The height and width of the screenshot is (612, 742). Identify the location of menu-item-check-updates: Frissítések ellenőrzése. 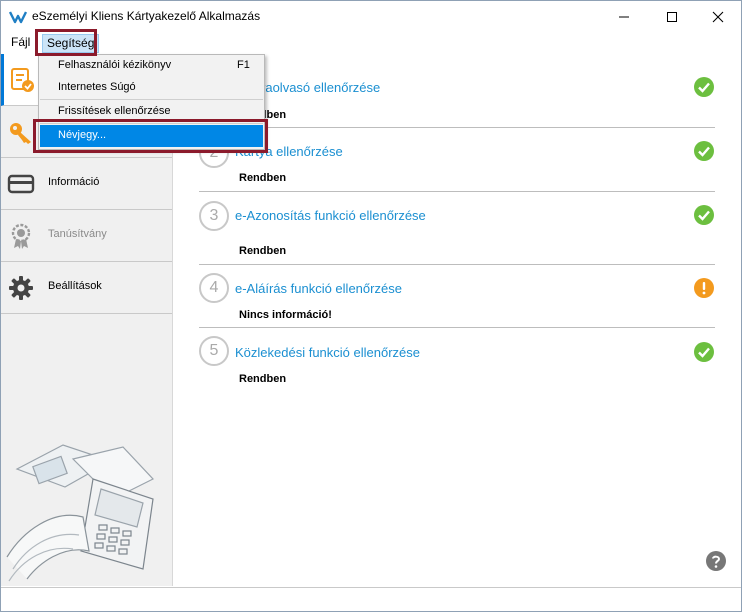
(151, 112).